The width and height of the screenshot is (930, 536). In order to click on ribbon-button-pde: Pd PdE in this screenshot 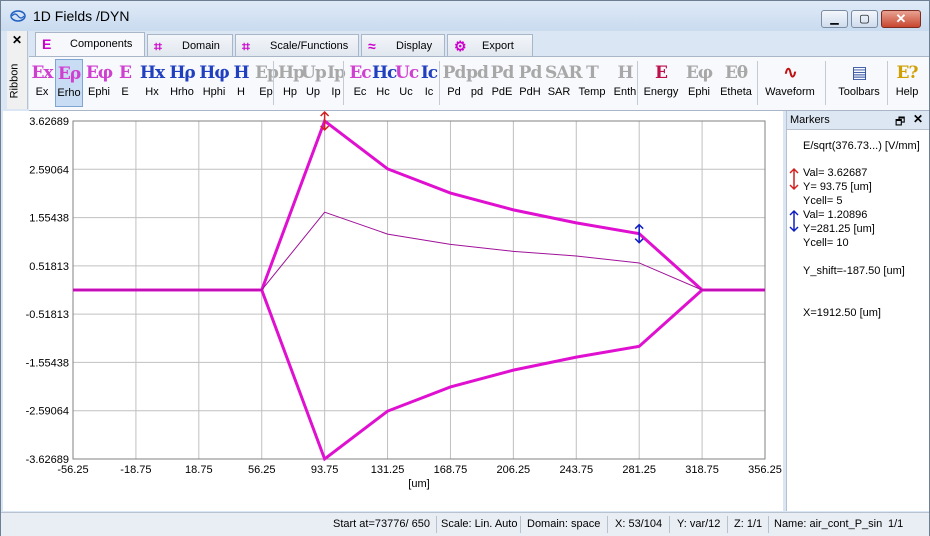, I will do `click(502, 83)`.